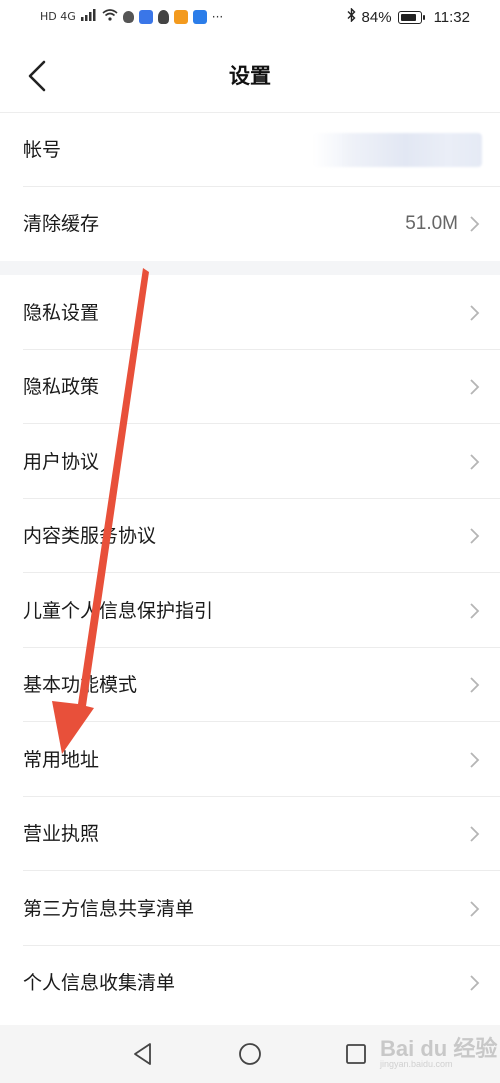  I want to click on row-common-address: 常用地址, so click(250, 760).